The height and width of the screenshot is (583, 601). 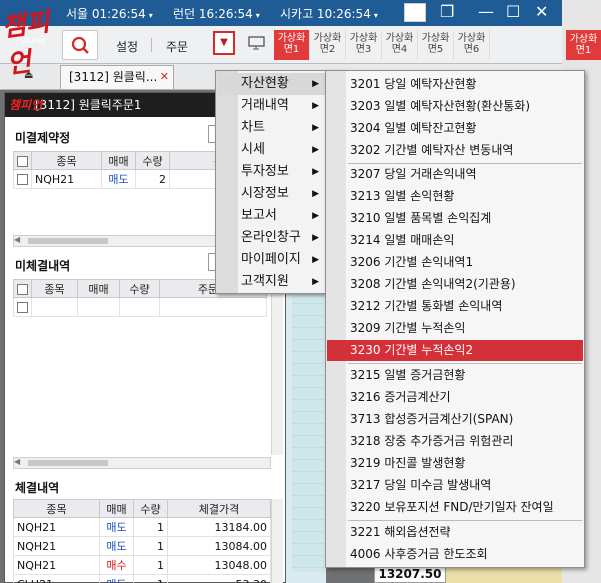 What do you see at coordinates (455, 128) in the screenshot?
I see `submenu-item: 3204 일별 예탁잔고현황` at bounding box center [455, 128].